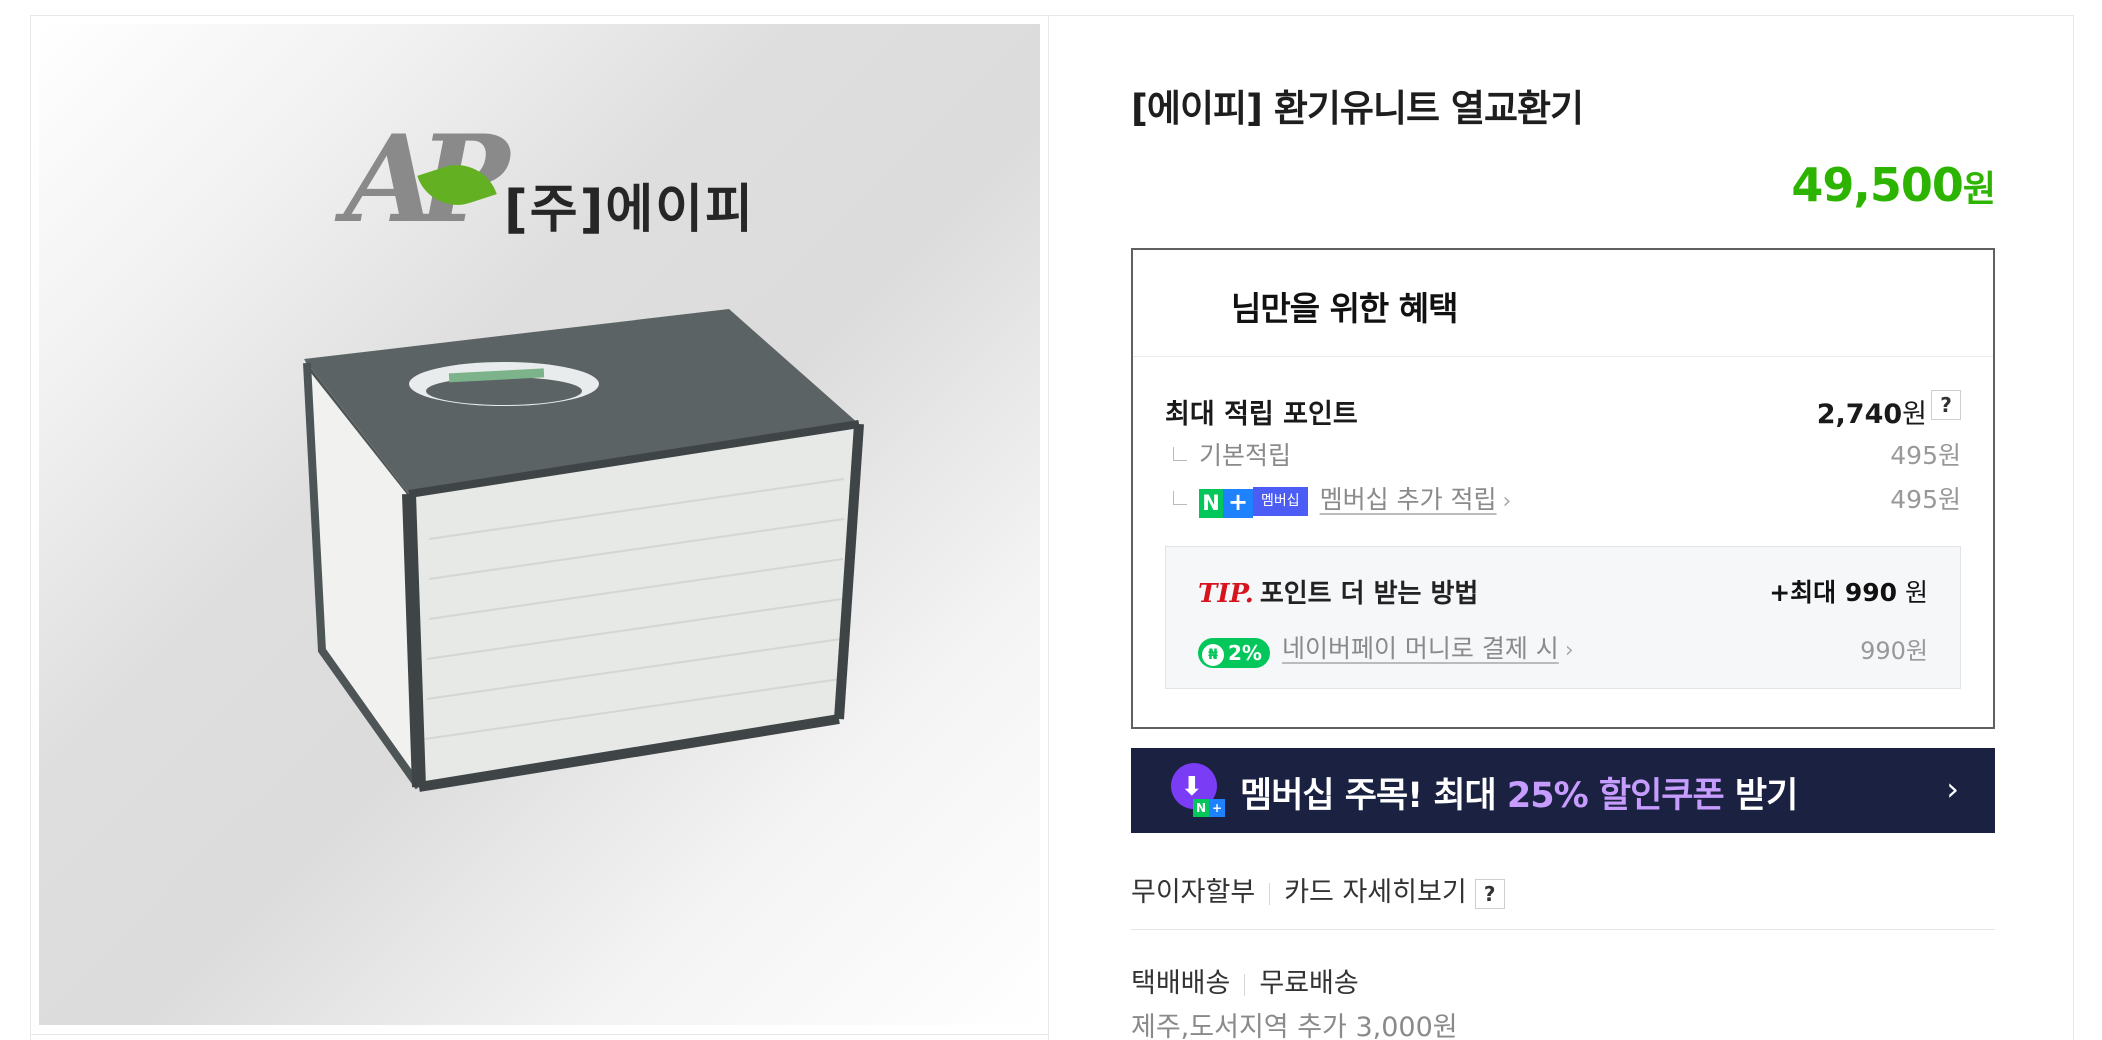  I want to click on logo-company-name: [주]에이피, so click(629, 210).